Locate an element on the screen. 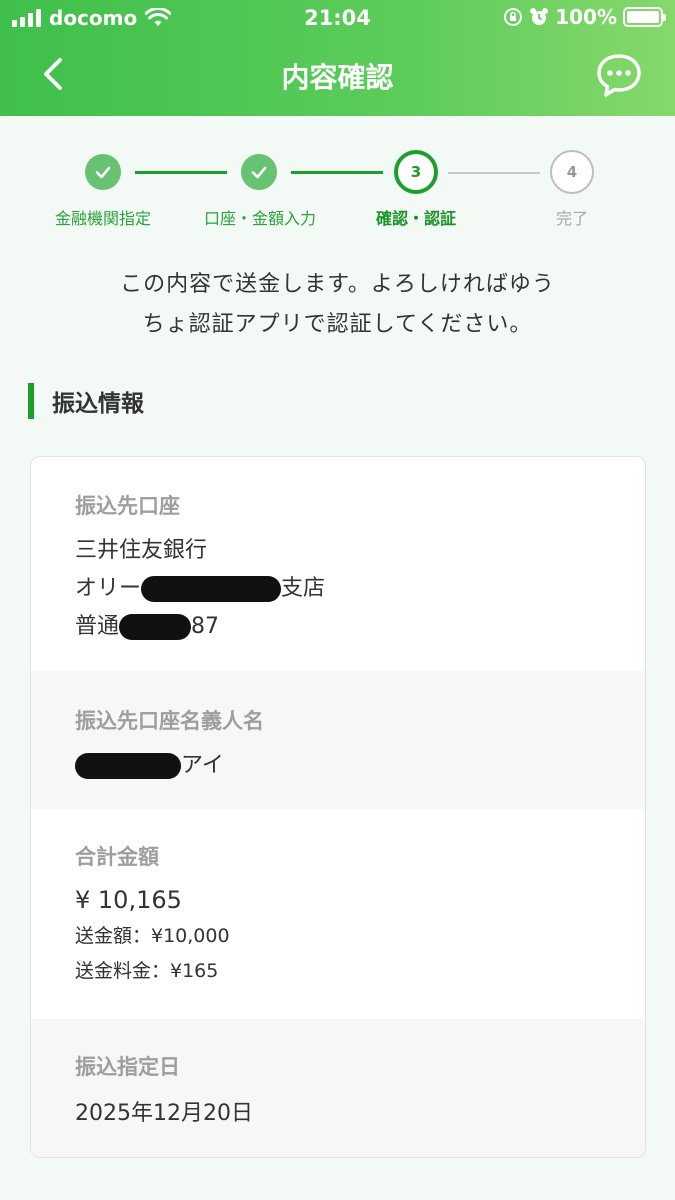 This screenshot has height=1200, width=675. message-line-2: ちょ認証アプリで認証してください。 is located at coordinates (337, 324).